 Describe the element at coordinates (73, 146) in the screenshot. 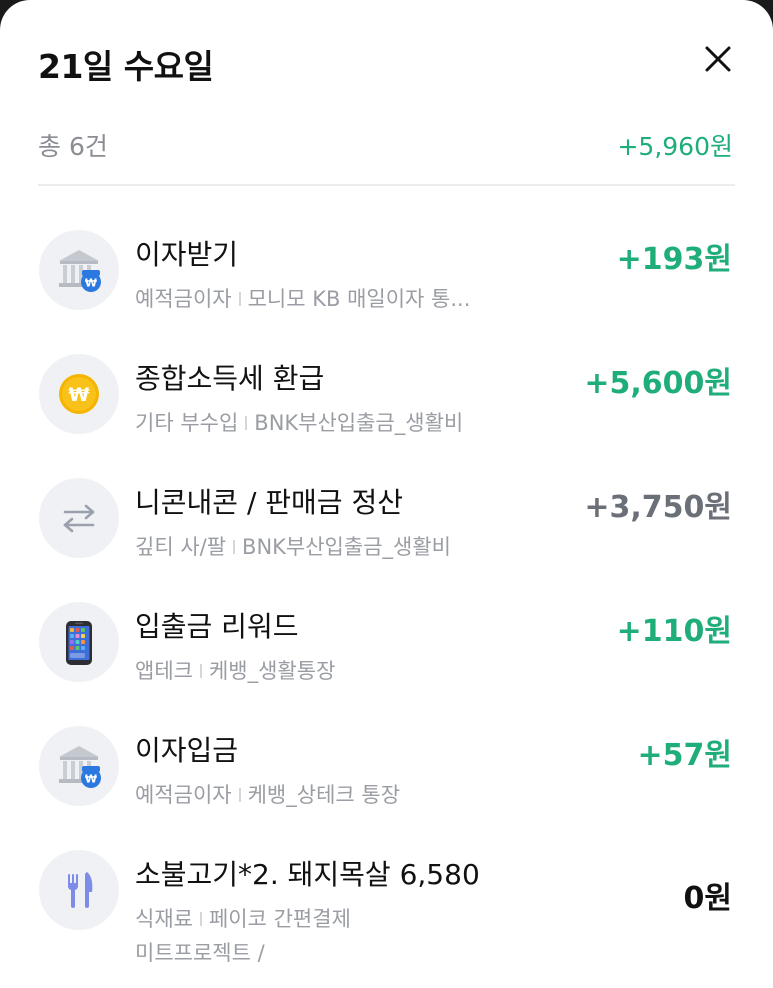

I see `transaction-count: 총 6건` at that location.